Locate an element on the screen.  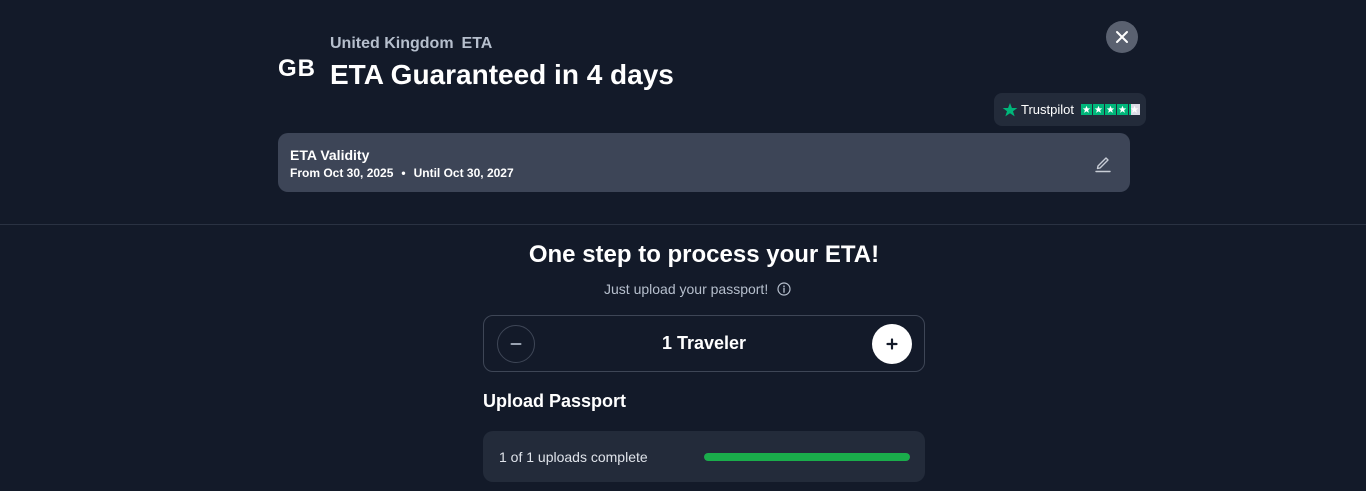
add-traveler-button is located at coordinates (892, 344).